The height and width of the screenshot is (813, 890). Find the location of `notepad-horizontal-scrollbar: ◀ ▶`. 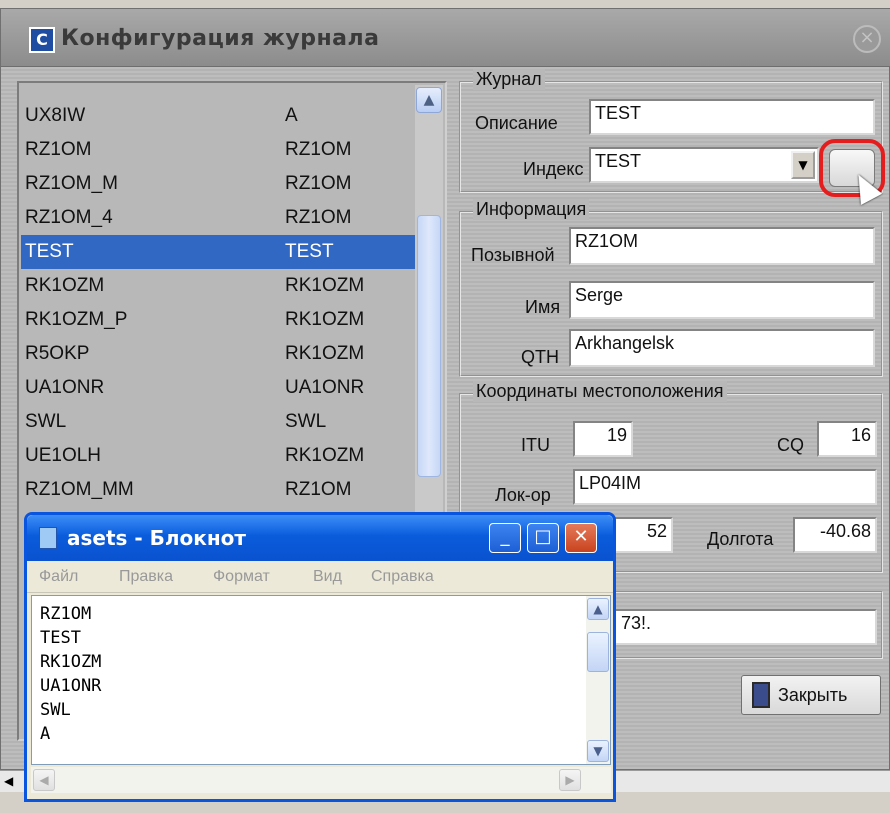

notepad-horizontal-scrollbar: ◀ ▶ is located at coordinates (321, 780).